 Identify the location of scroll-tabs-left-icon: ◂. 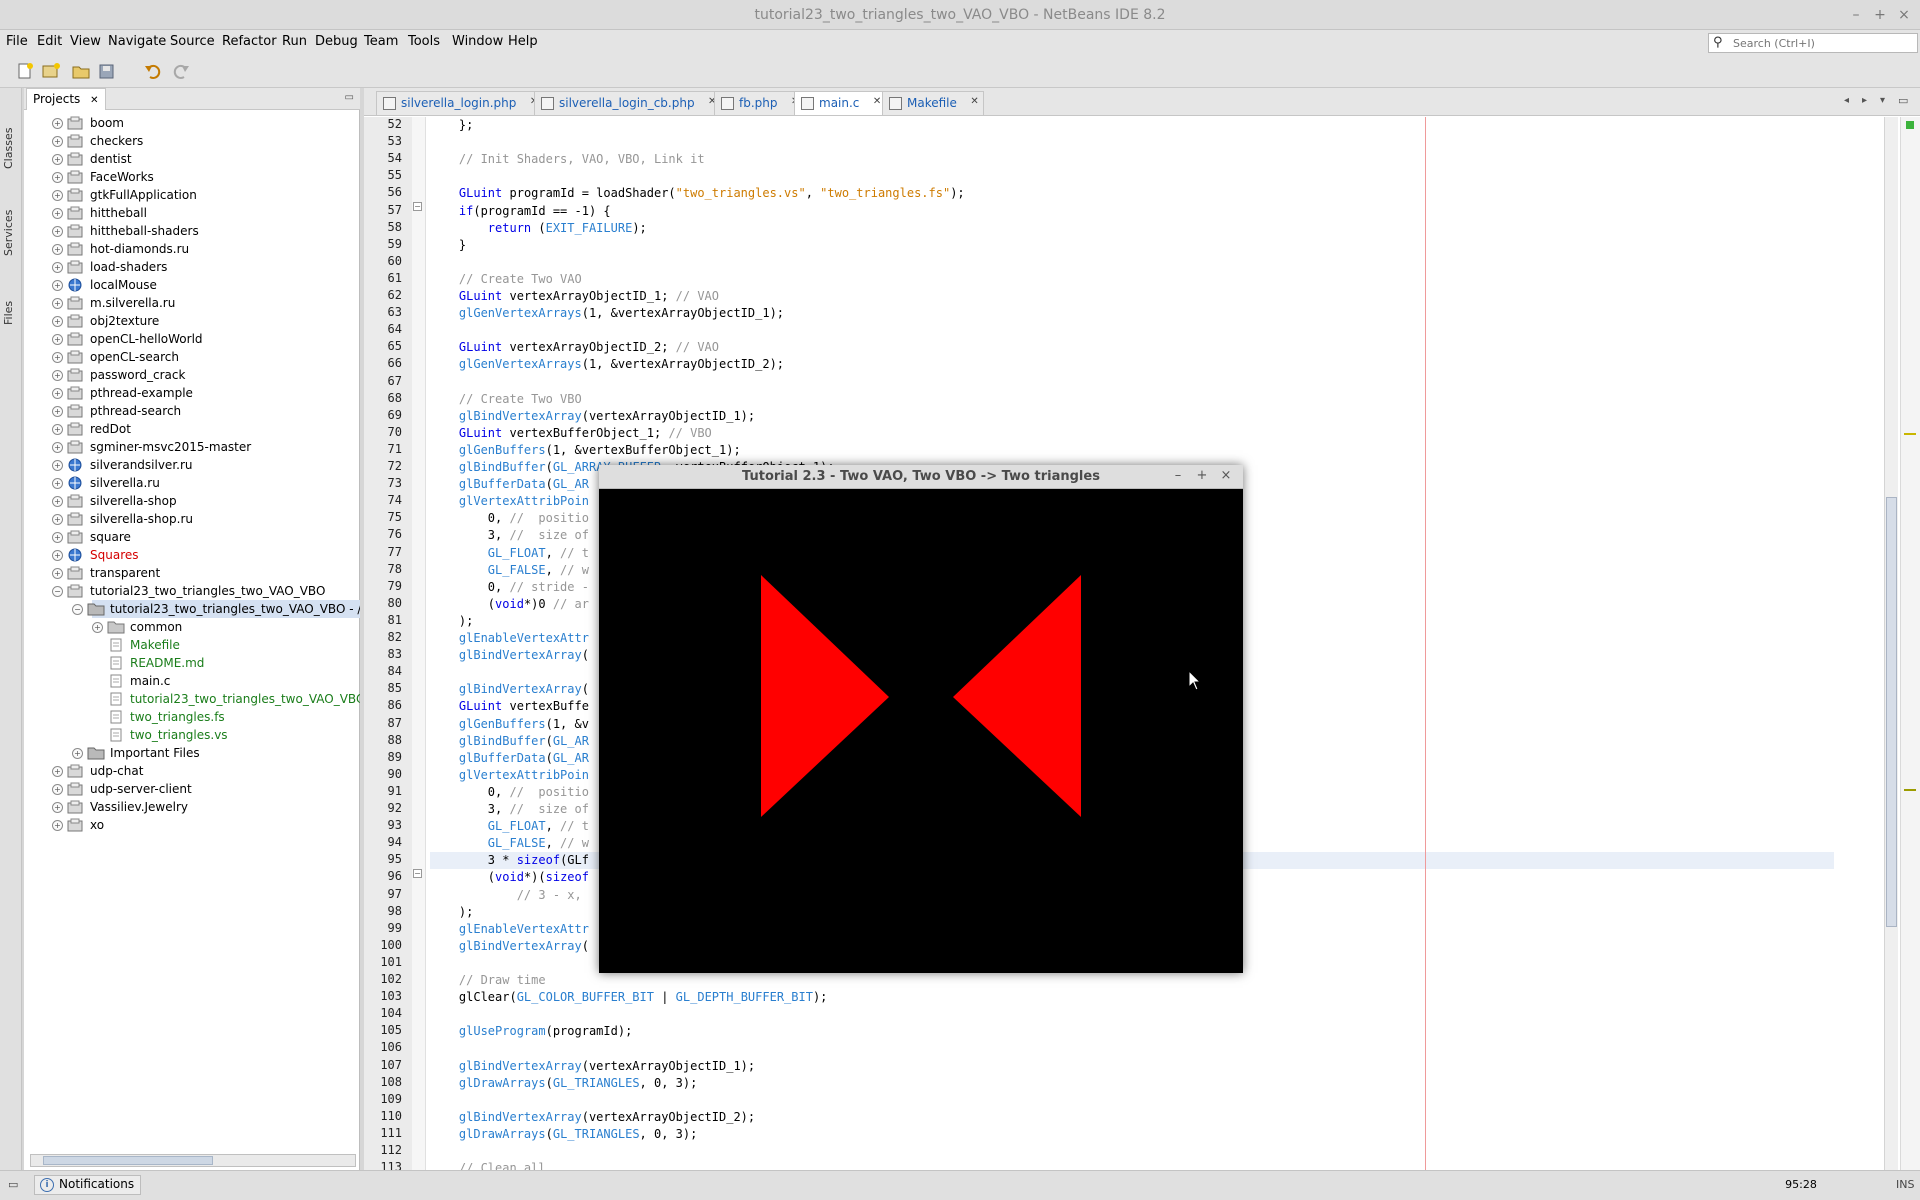
(1846, 100).